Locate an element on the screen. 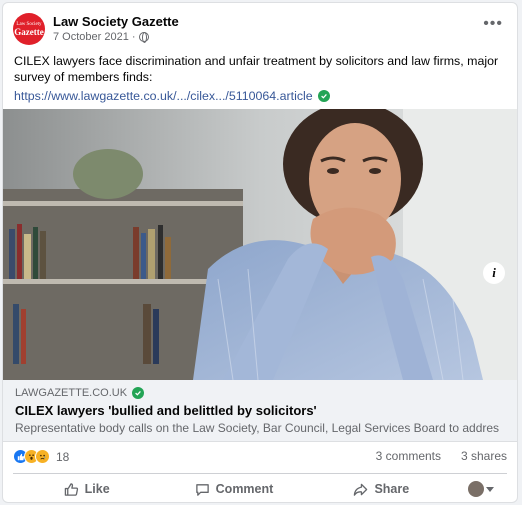 This screenshot has height=505, width=522. share-button: Share is located at coordinates (381, 489).